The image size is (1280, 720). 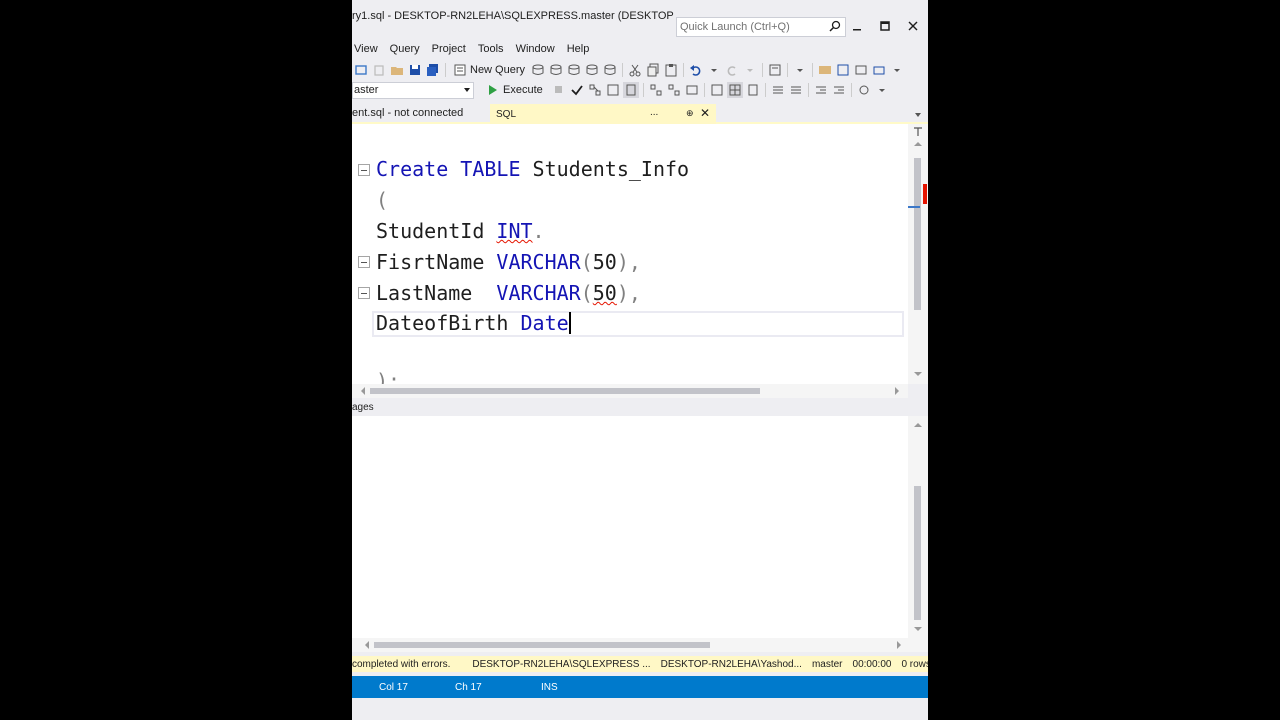 I want to click on editor-horizontal-scrollbar, so click(x=630, y=391).